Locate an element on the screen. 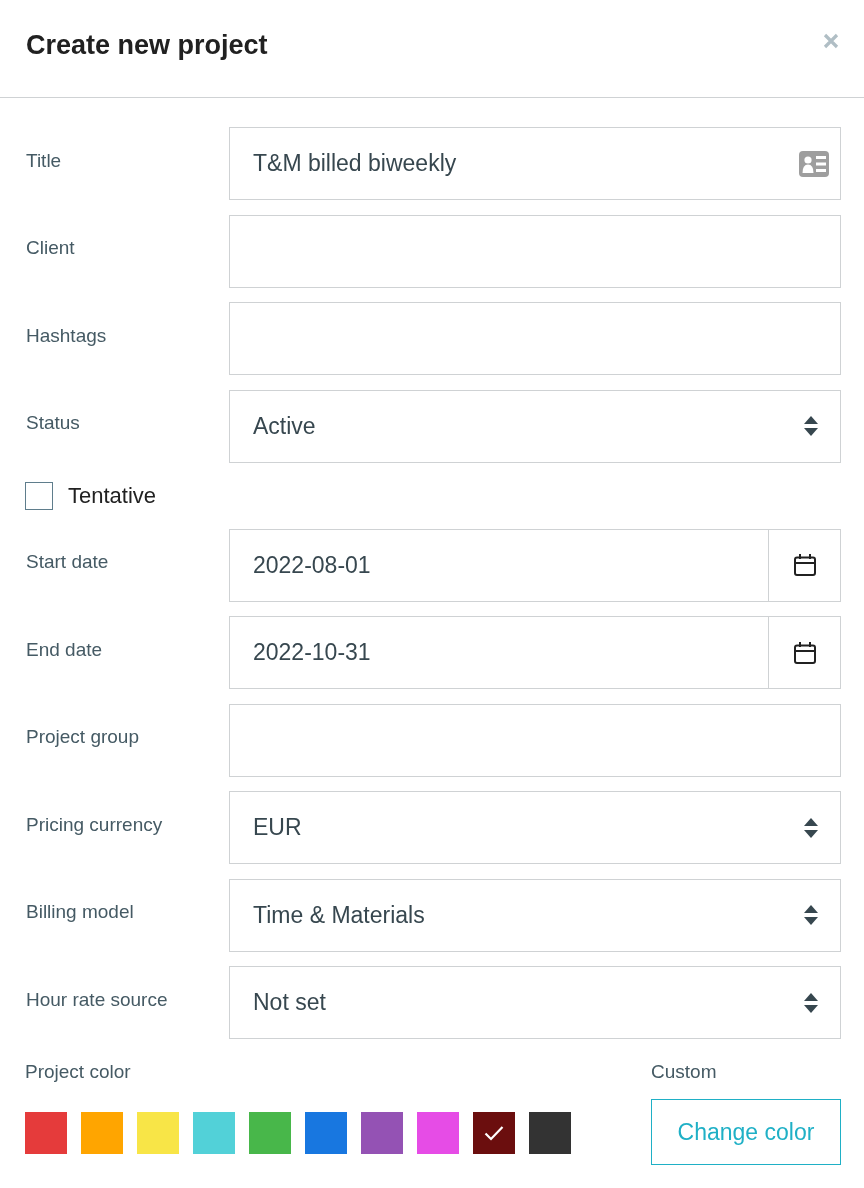  check-icon is located at coordinates (494, 1133).